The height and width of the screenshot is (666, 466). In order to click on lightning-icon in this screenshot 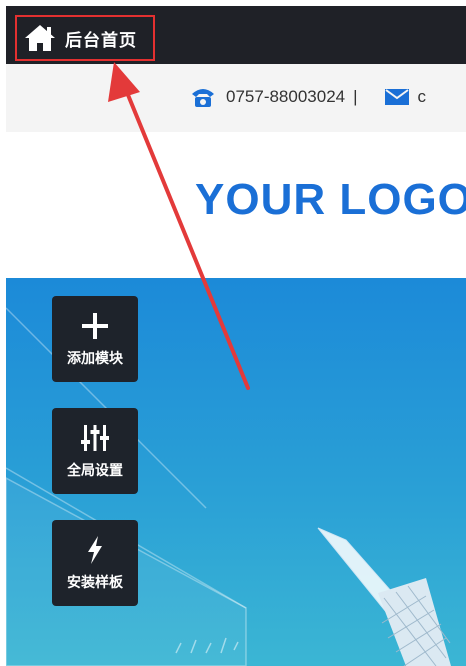, I will do `click(95, 550)`.